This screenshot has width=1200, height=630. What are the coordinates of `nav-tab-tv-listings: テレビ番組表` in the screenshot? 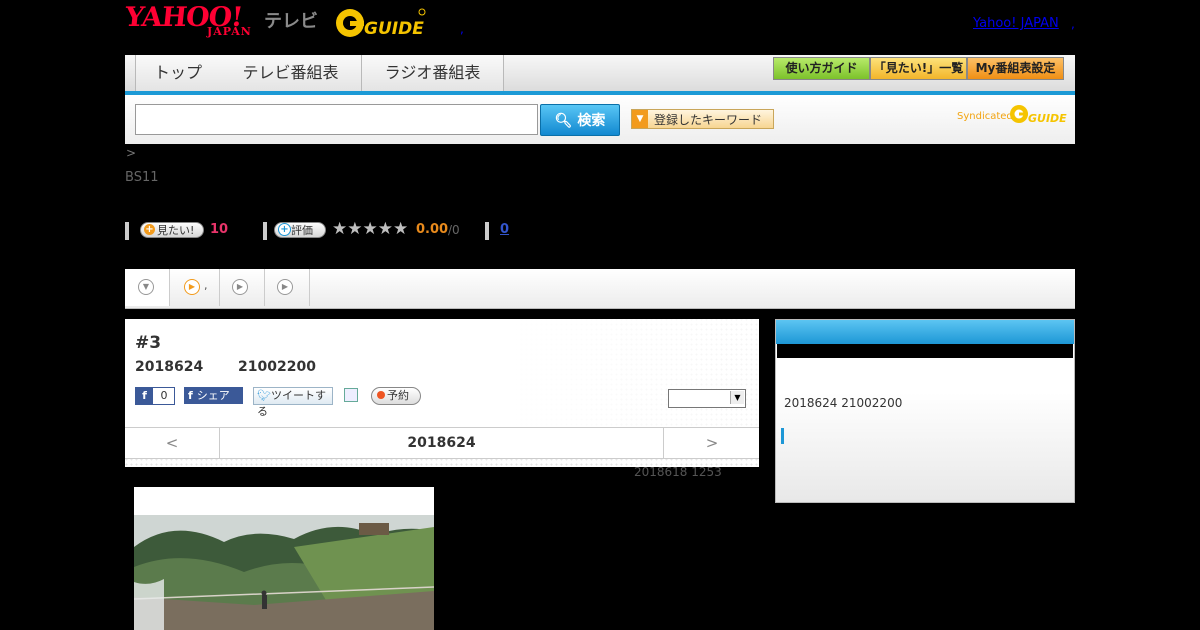 It's located at (291, 73).